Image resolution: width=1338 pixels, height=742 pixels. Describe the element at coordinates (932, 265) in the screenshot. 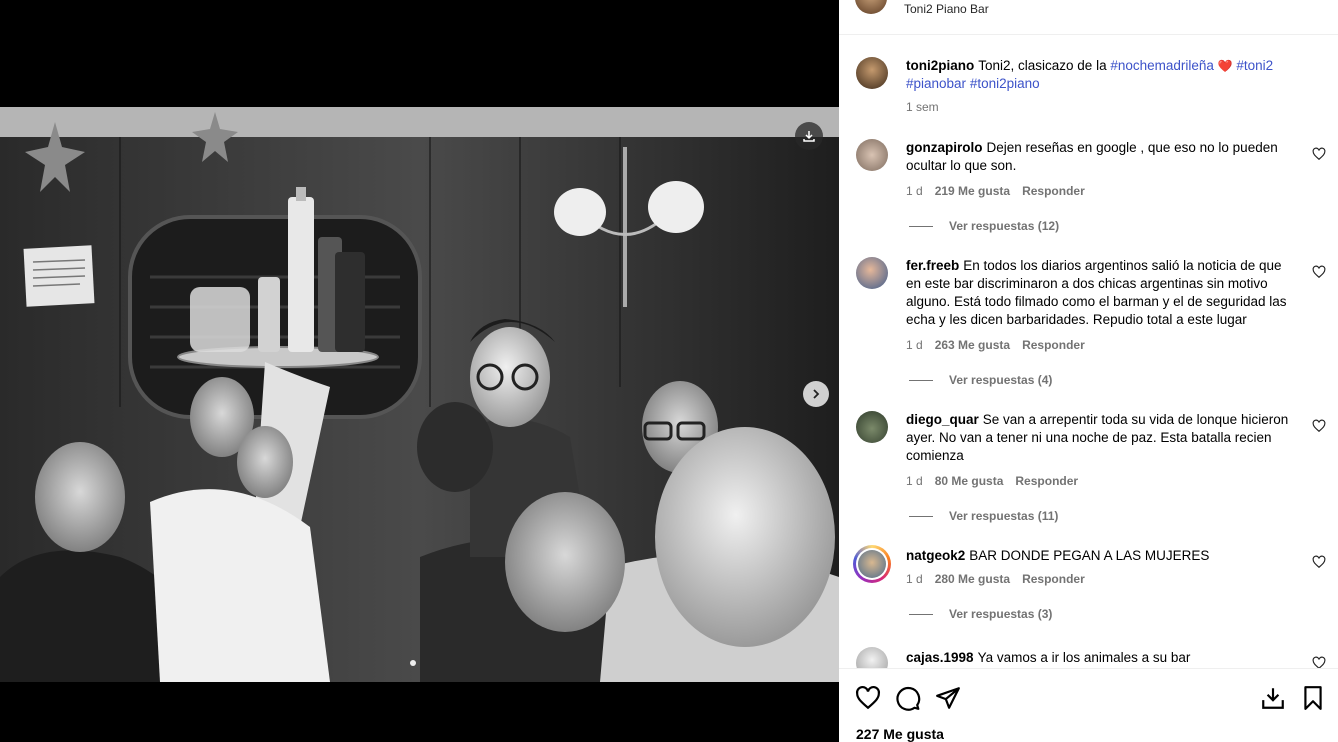

I see `comment-username: fer.freeb` at that location.